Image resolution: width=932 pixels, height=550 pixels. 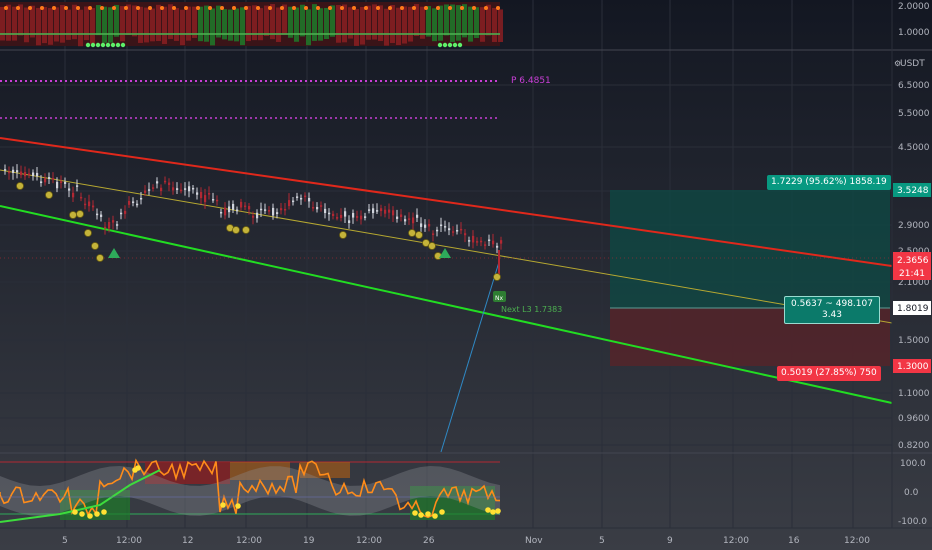 What do you see at coordinates (251, 25) in the screenshot?
I see `top-indicator-pane` at bounding box center [251, 25].